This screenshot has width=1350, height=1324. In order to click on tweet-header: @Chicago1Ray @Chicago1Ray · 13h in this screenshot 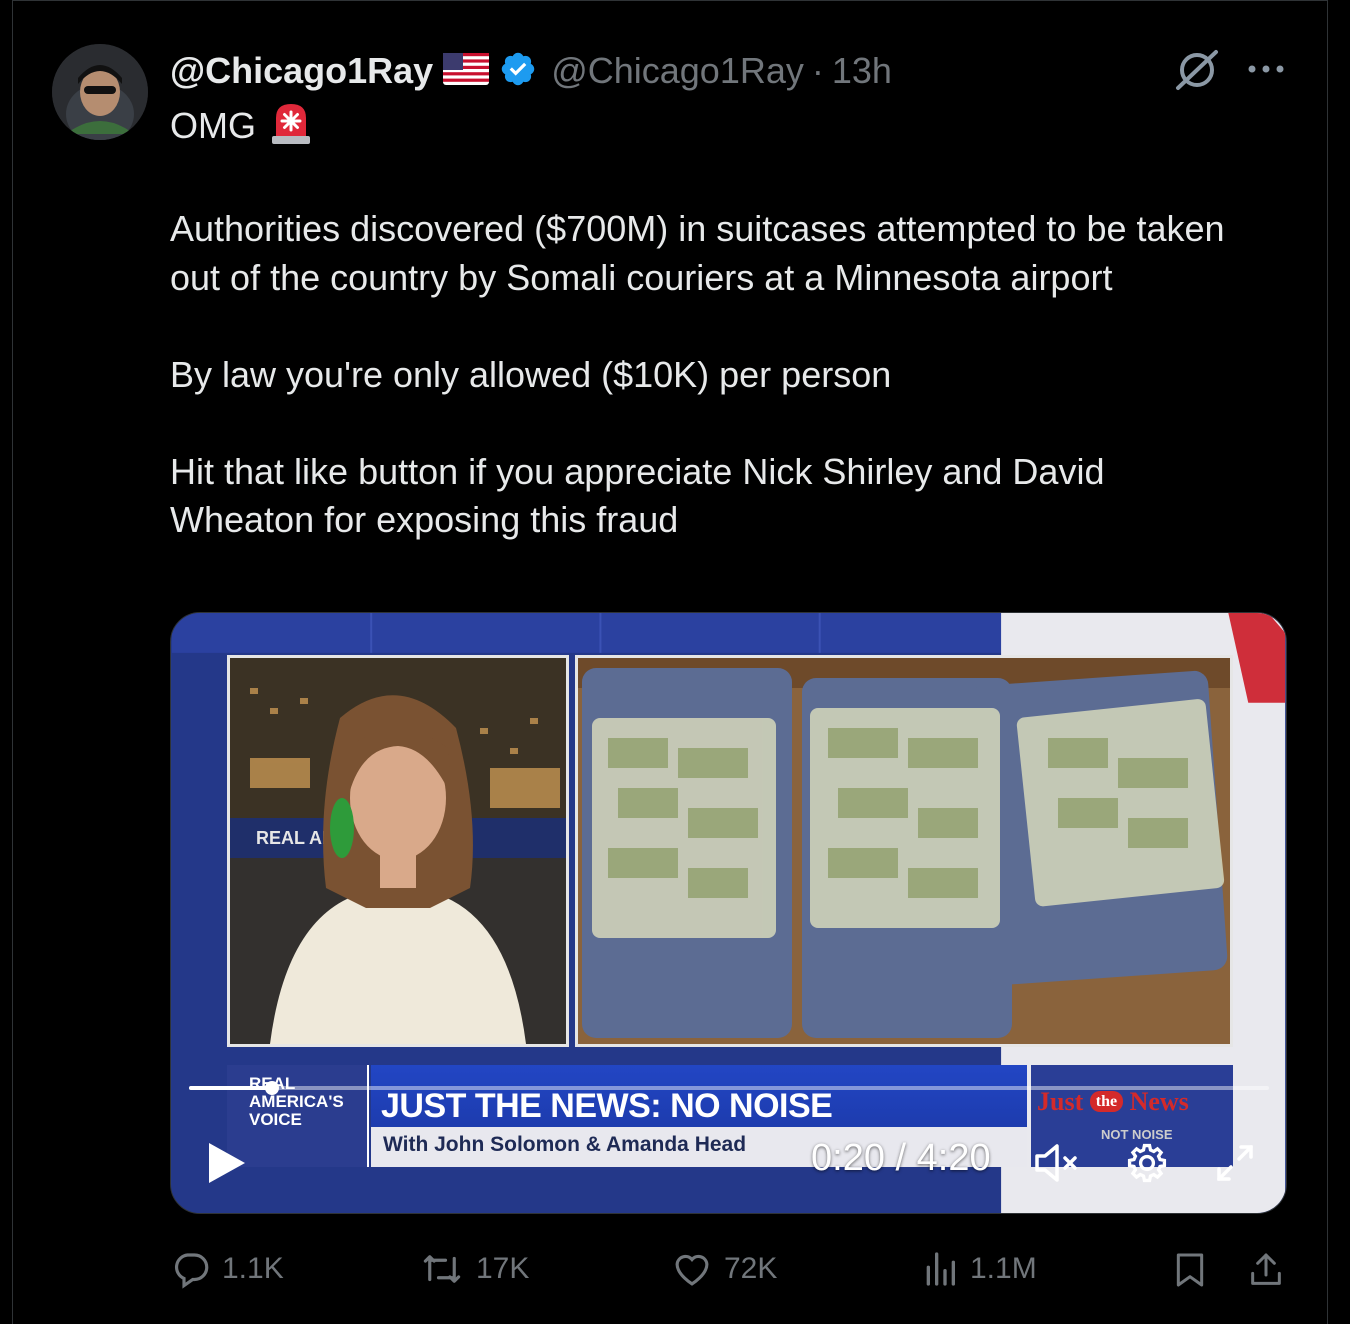, I will do `click(531, 71)`.